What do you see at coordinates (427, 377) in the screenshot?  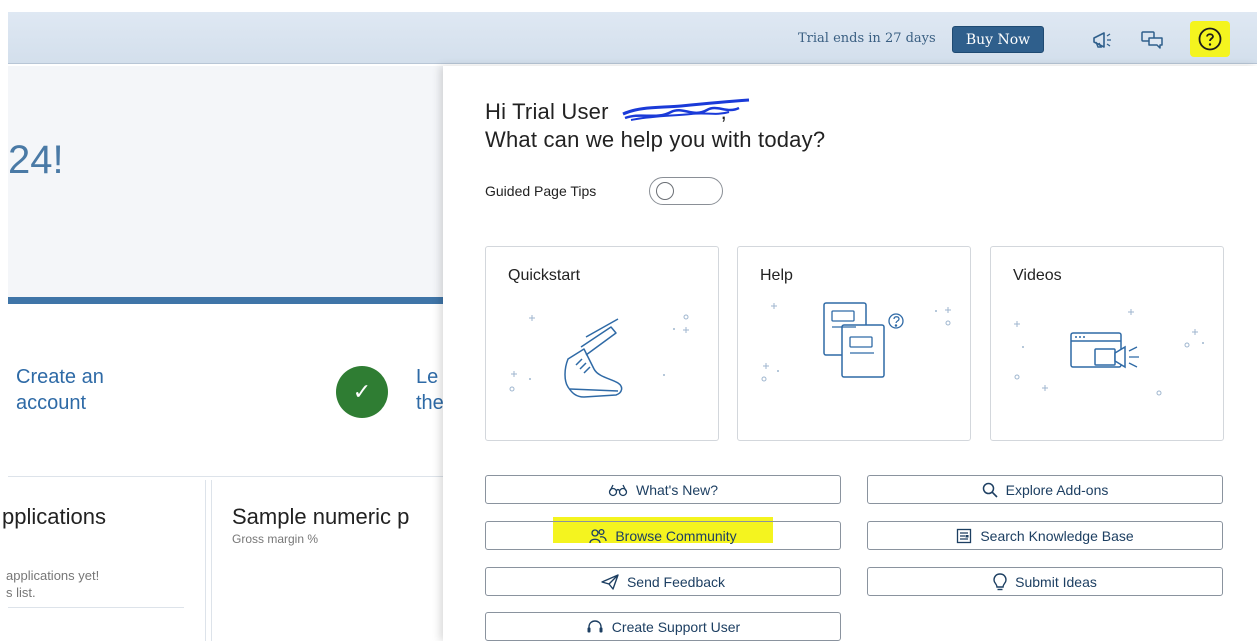 I see `step-learn-line1: Le` at bounding box center [427, 377].